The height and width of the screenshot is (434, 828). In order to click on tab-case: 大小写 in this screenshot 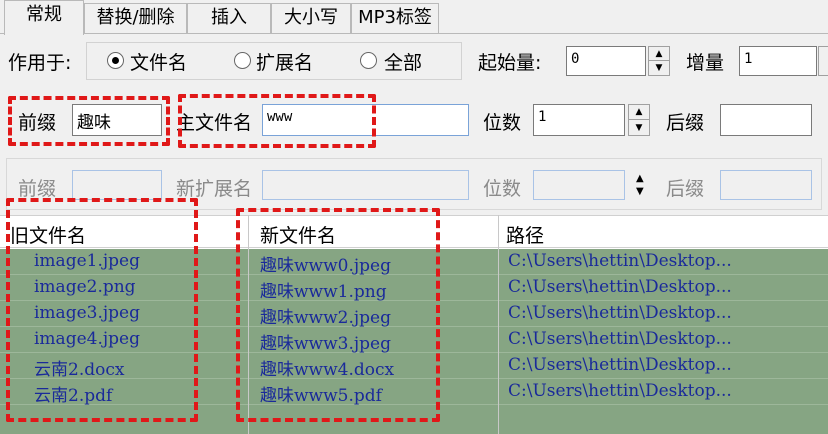, I will do `click(311, 18)`.